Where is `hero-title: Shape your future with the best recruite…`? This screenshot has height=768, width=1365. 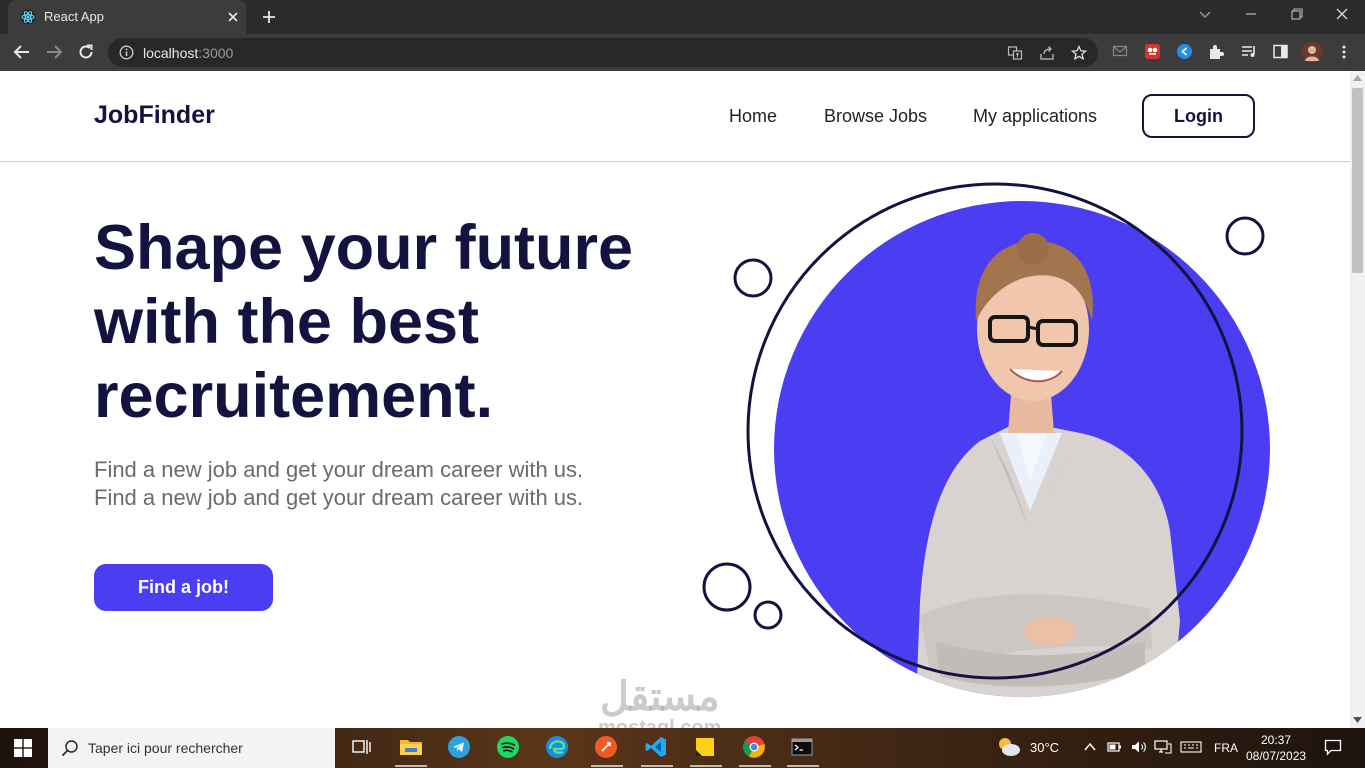
hero-title: Shape your future with the best recruite… is located at coordinates (389, 322).